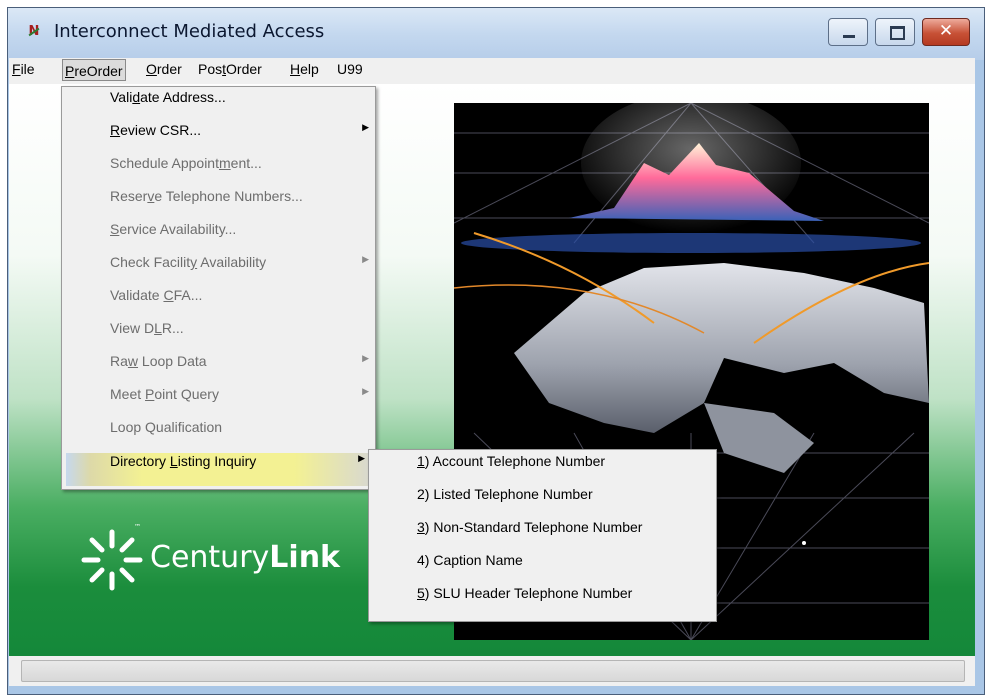 This screenshot has height=695, width=985. Describe the element at coordinates (542, 469) in the screenshot. I see `submenu-item-account-telephone-number: 1) Account Telephone Number` at that location.